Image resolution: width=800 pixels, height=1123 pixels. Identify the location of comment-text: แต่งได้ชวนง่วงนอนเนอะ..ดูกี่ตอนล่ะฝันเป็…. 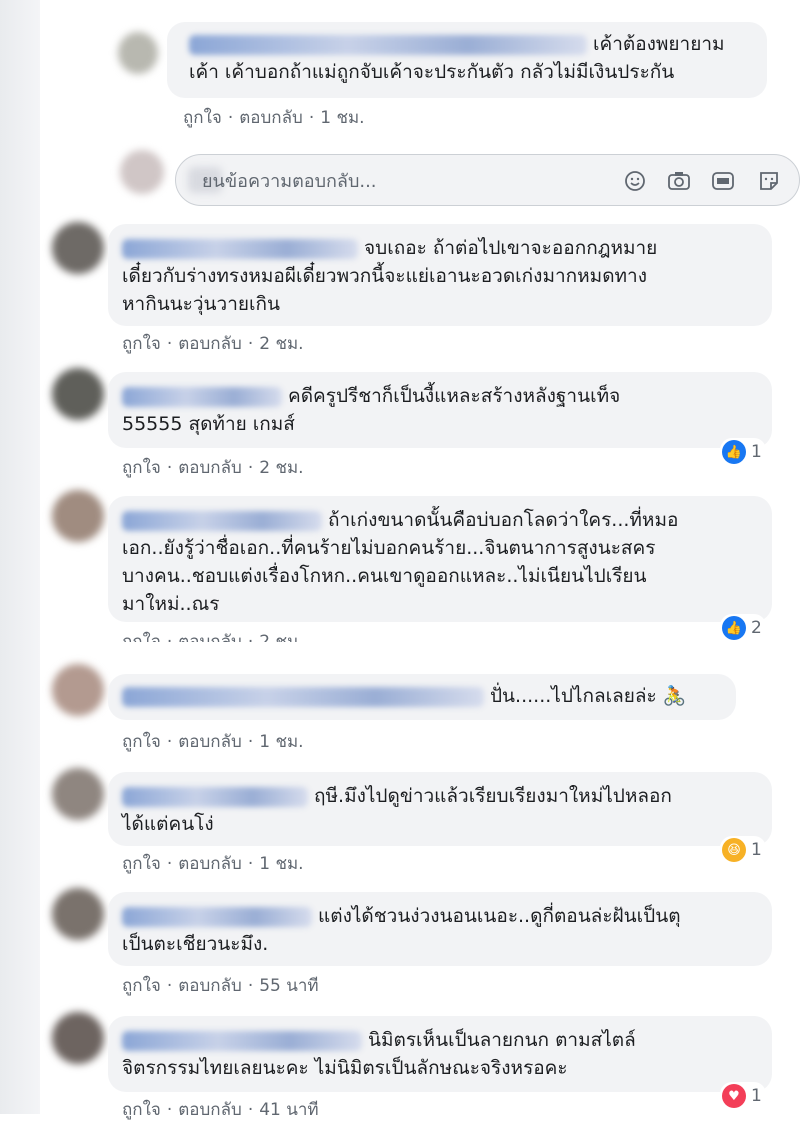
(499, 916).